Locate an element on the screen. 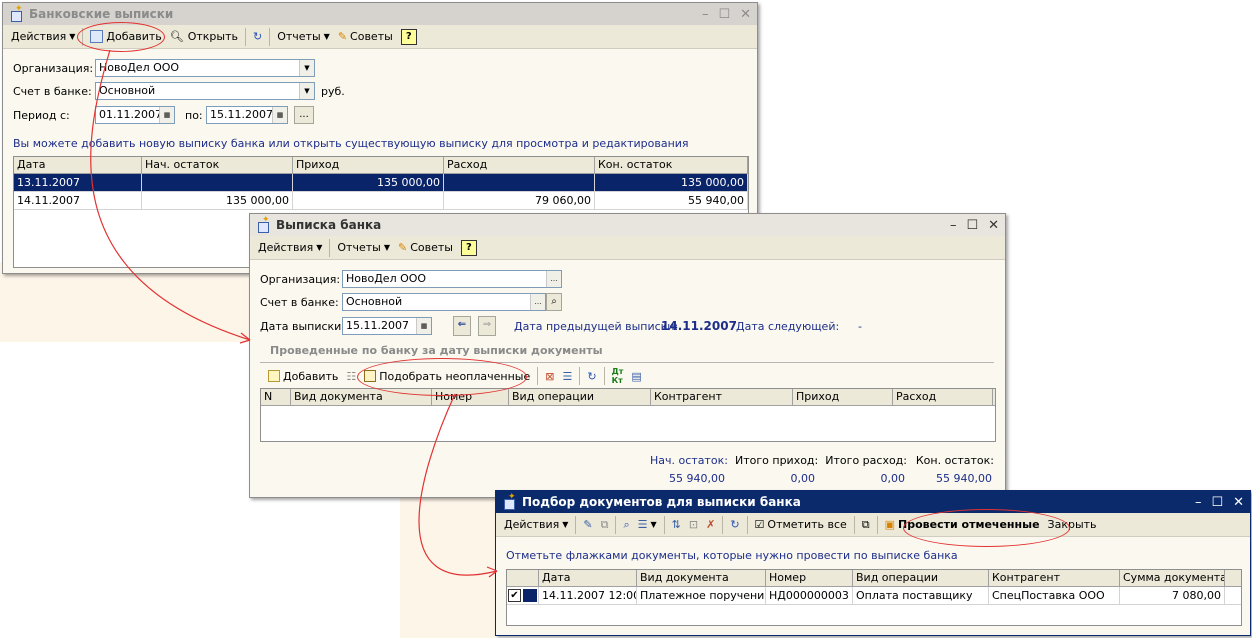 This screenshot has width=1252, height=638. reports-label: Отчеты is located at coordinates (299, 36).